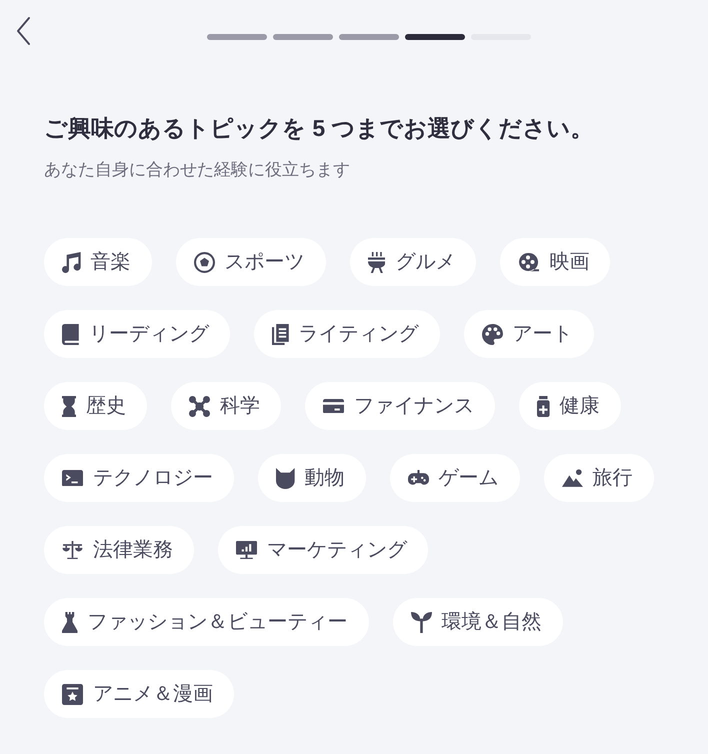 This screenshot has width=708, height=754. What do you see at coordinates (477, 622) in the screenshot?
I see `topic-chip: 環境＆自然` at bounding box center [477, 622].